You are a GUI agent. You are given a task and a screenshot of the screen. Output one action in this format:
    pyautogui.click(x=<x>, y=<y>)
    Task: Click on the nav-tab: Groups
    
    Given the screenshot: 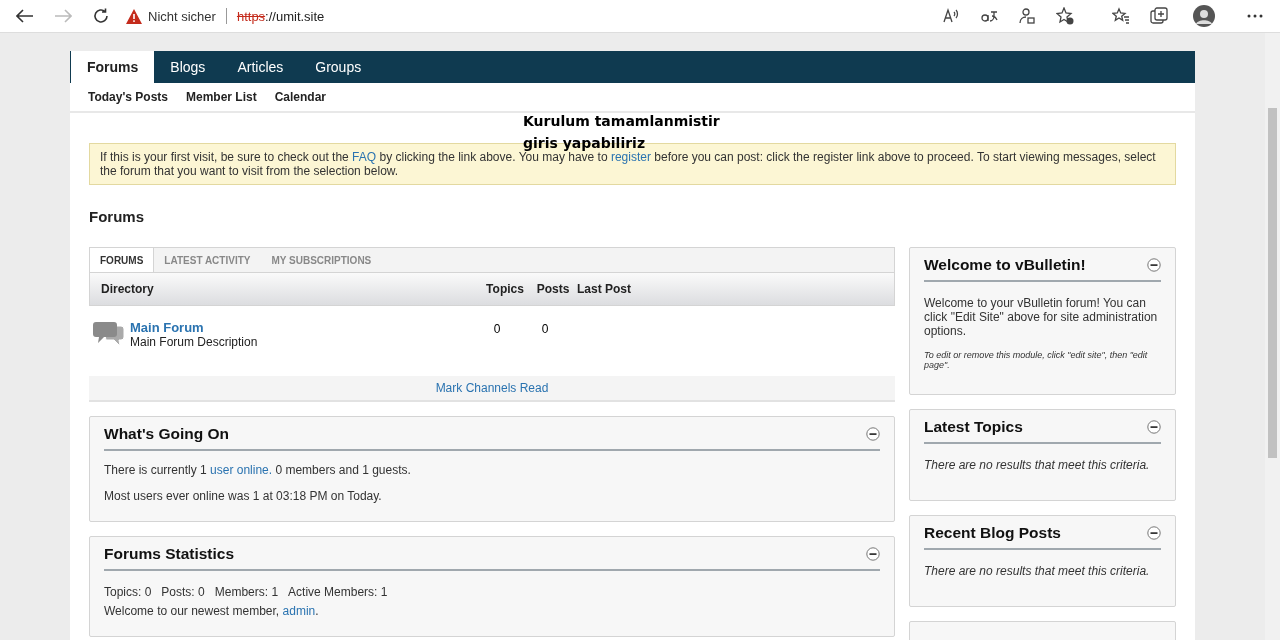 What is the action you would take?
    pyautogui.click(x=338, y=67)
    